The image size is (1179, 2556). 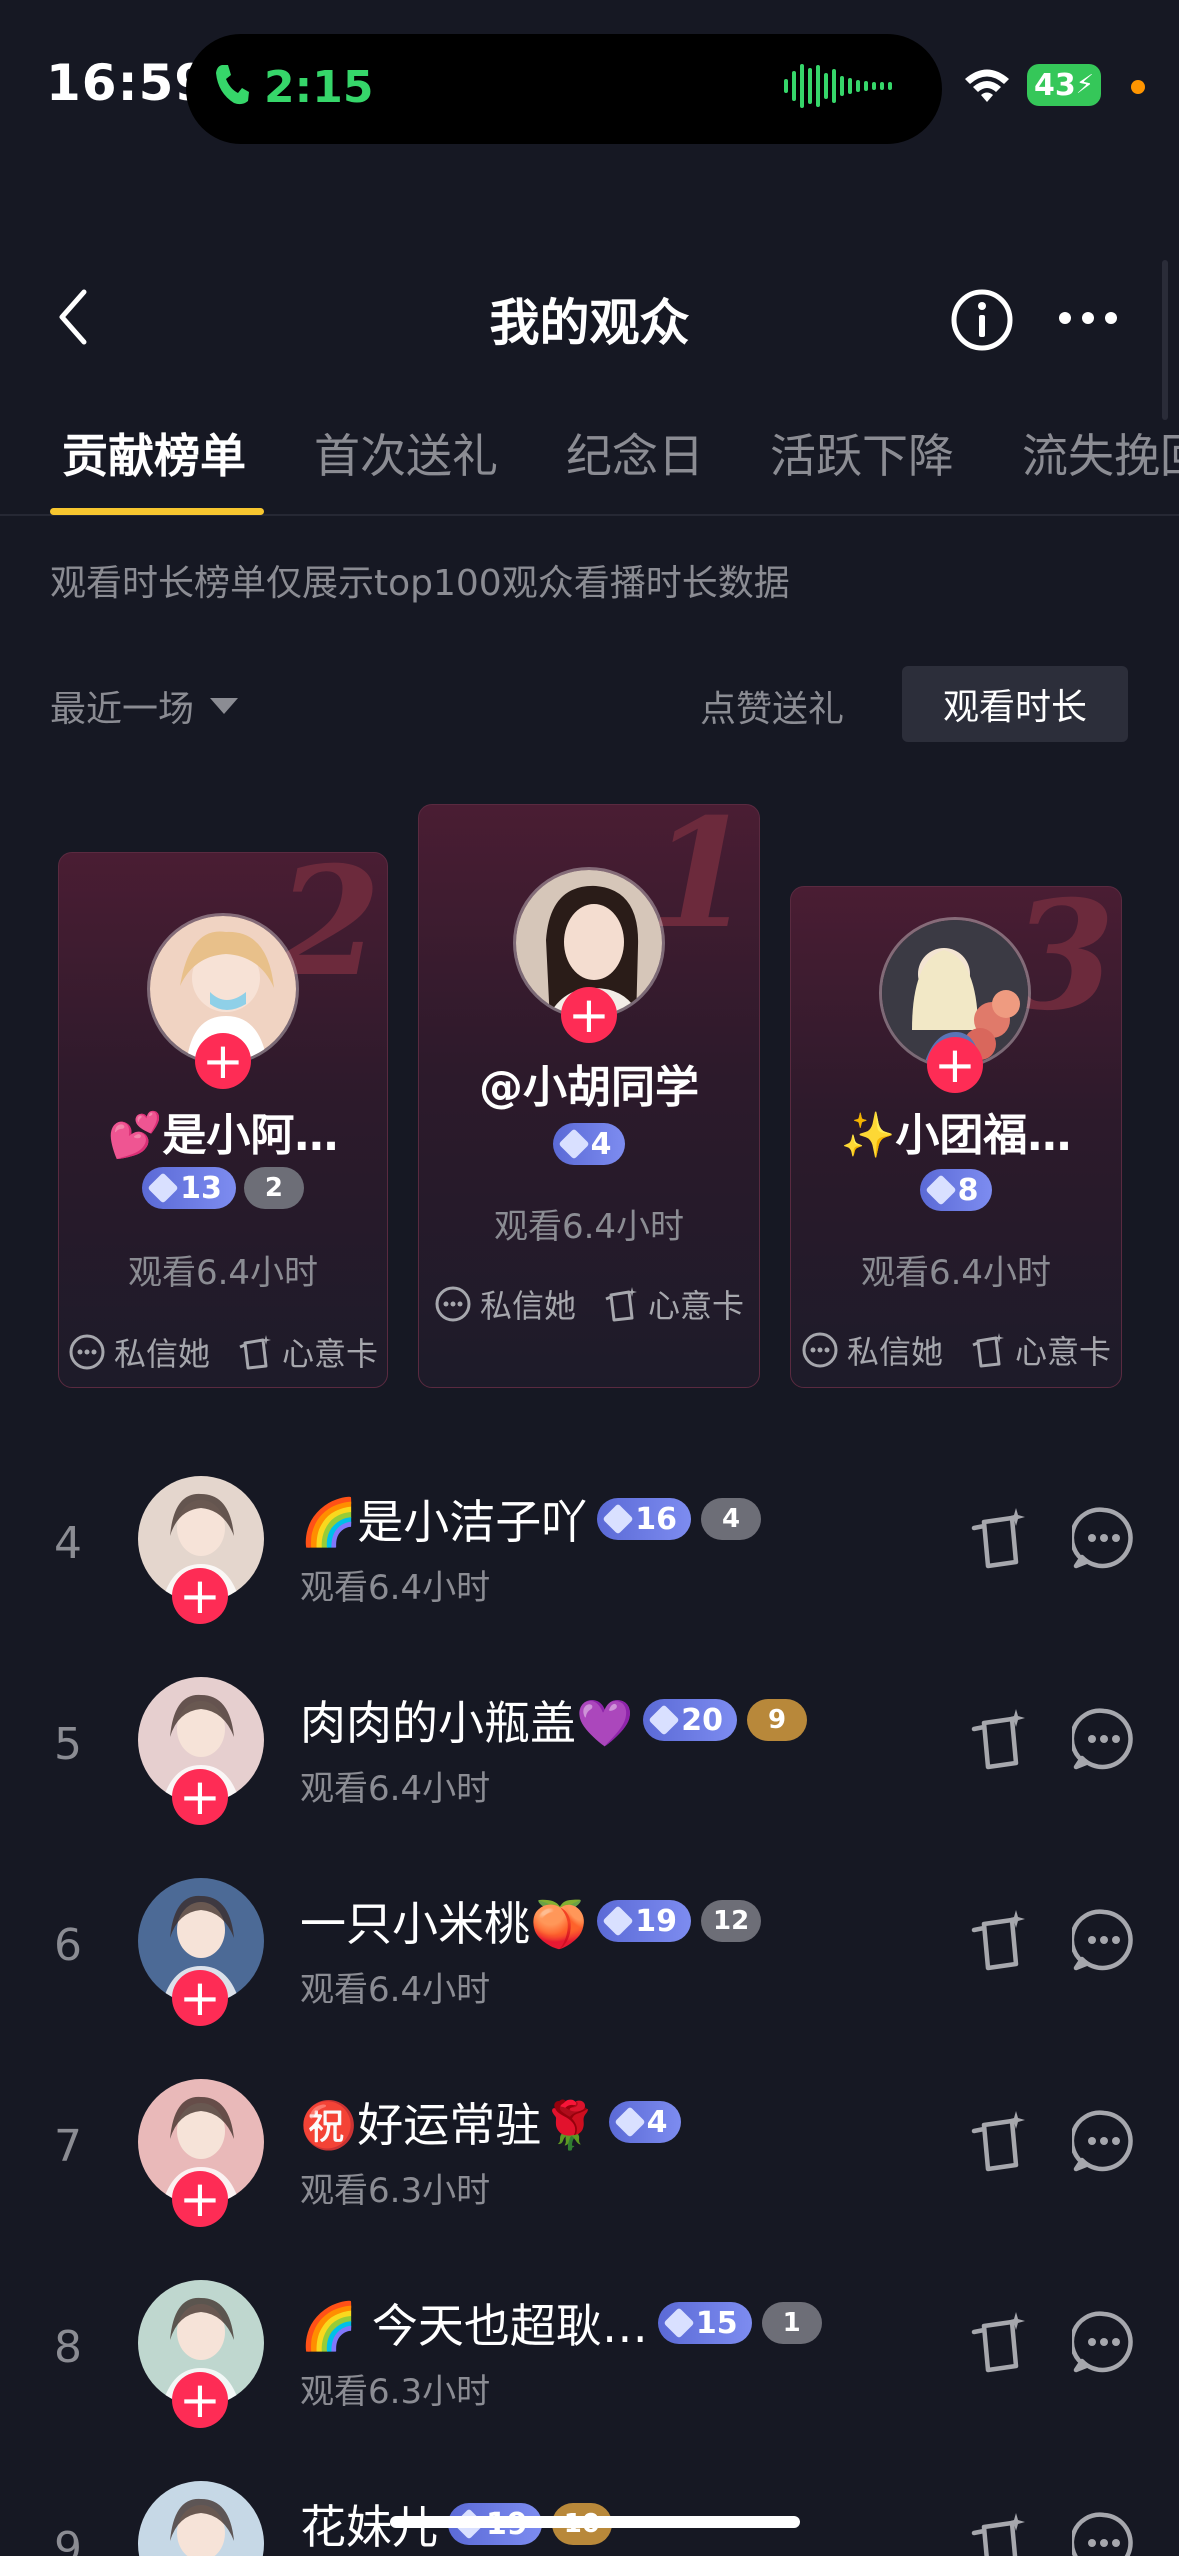 What do you see at coordinates (420, 583) in the screenshot?
I see `notice-text: 观看时长榜单仅展示top100观众看播时长数据` at bounding box center [420, 583].